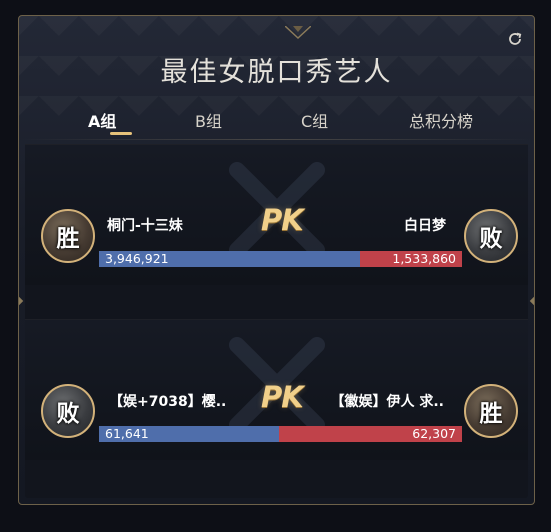 The width and height of the screenshot is (551, 532). Describe the element at coordinates (424, 258) in the screenshot. I see `right-vote-count: 1,533,860` at that location.